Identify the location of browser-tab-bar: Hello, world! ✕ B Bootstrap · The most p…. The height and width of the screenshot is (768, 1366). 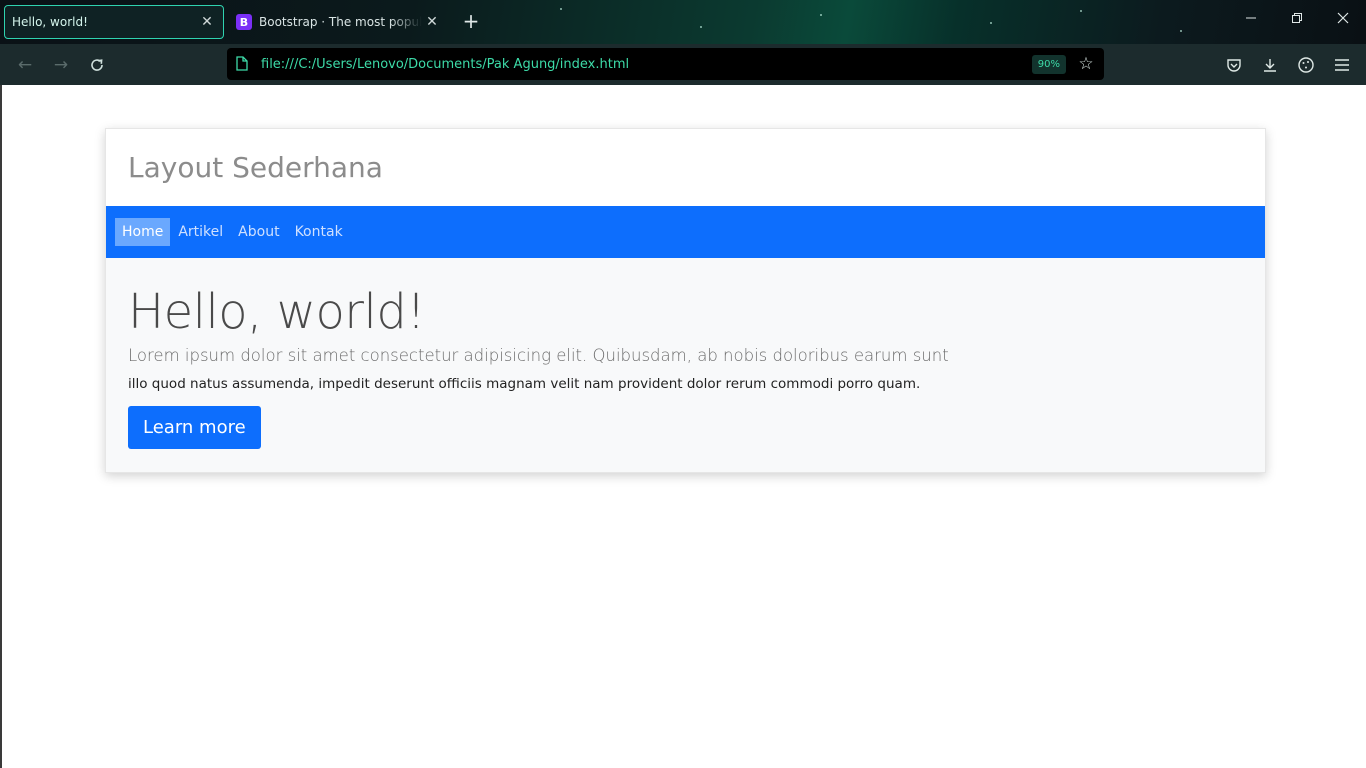
(683, 22).